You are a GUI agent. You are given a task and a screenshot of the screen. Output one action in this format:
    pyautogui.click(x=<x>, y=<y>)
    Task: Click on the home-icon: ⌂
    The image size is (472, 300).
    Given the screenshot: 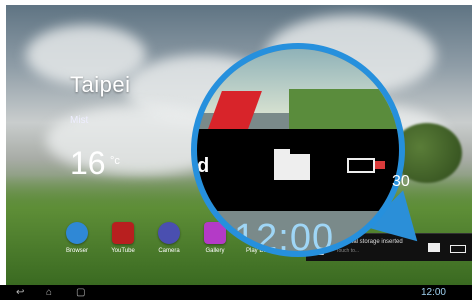 What is the action you would take?
    pyautogui.click(x=49, y=292)
    